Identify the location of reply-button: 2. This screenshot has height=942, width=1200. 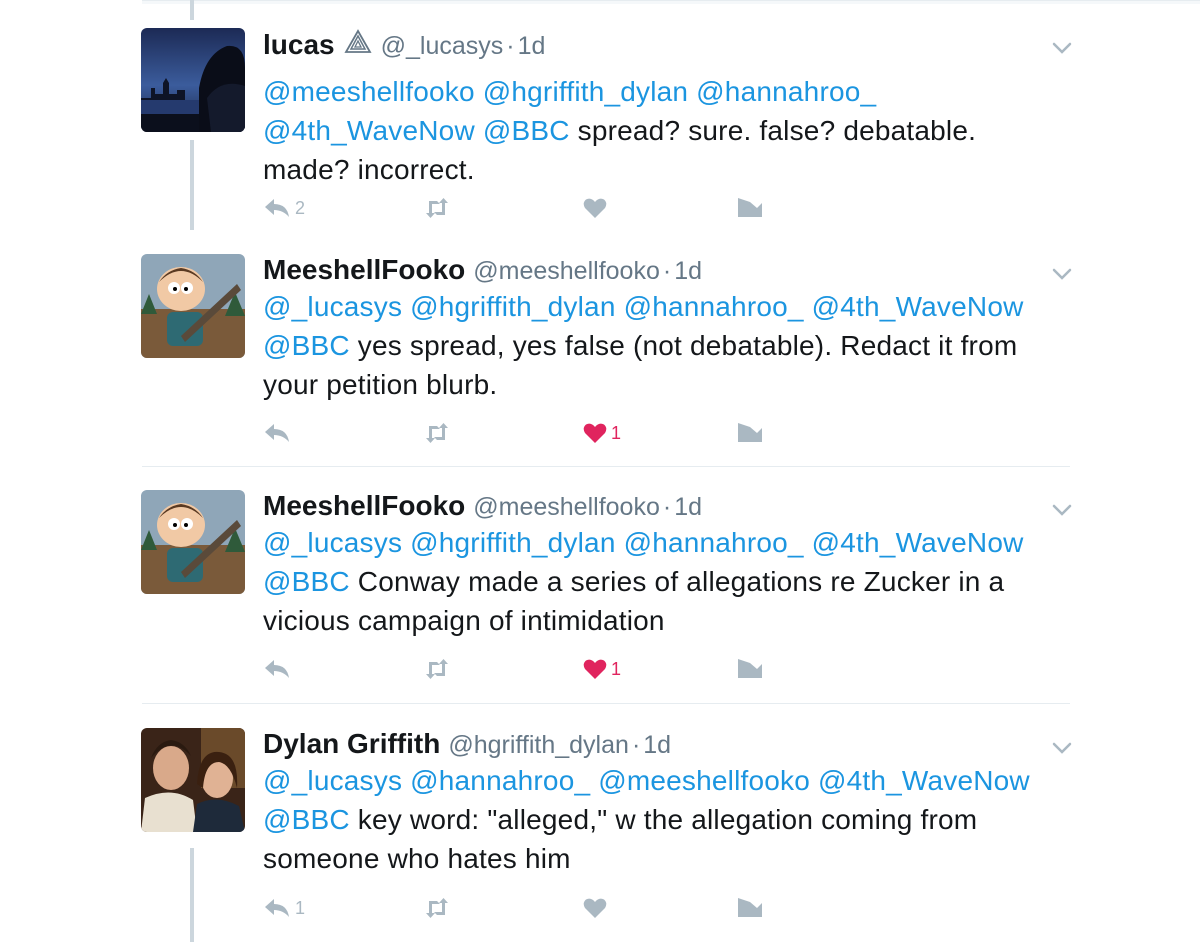
(284, 208).